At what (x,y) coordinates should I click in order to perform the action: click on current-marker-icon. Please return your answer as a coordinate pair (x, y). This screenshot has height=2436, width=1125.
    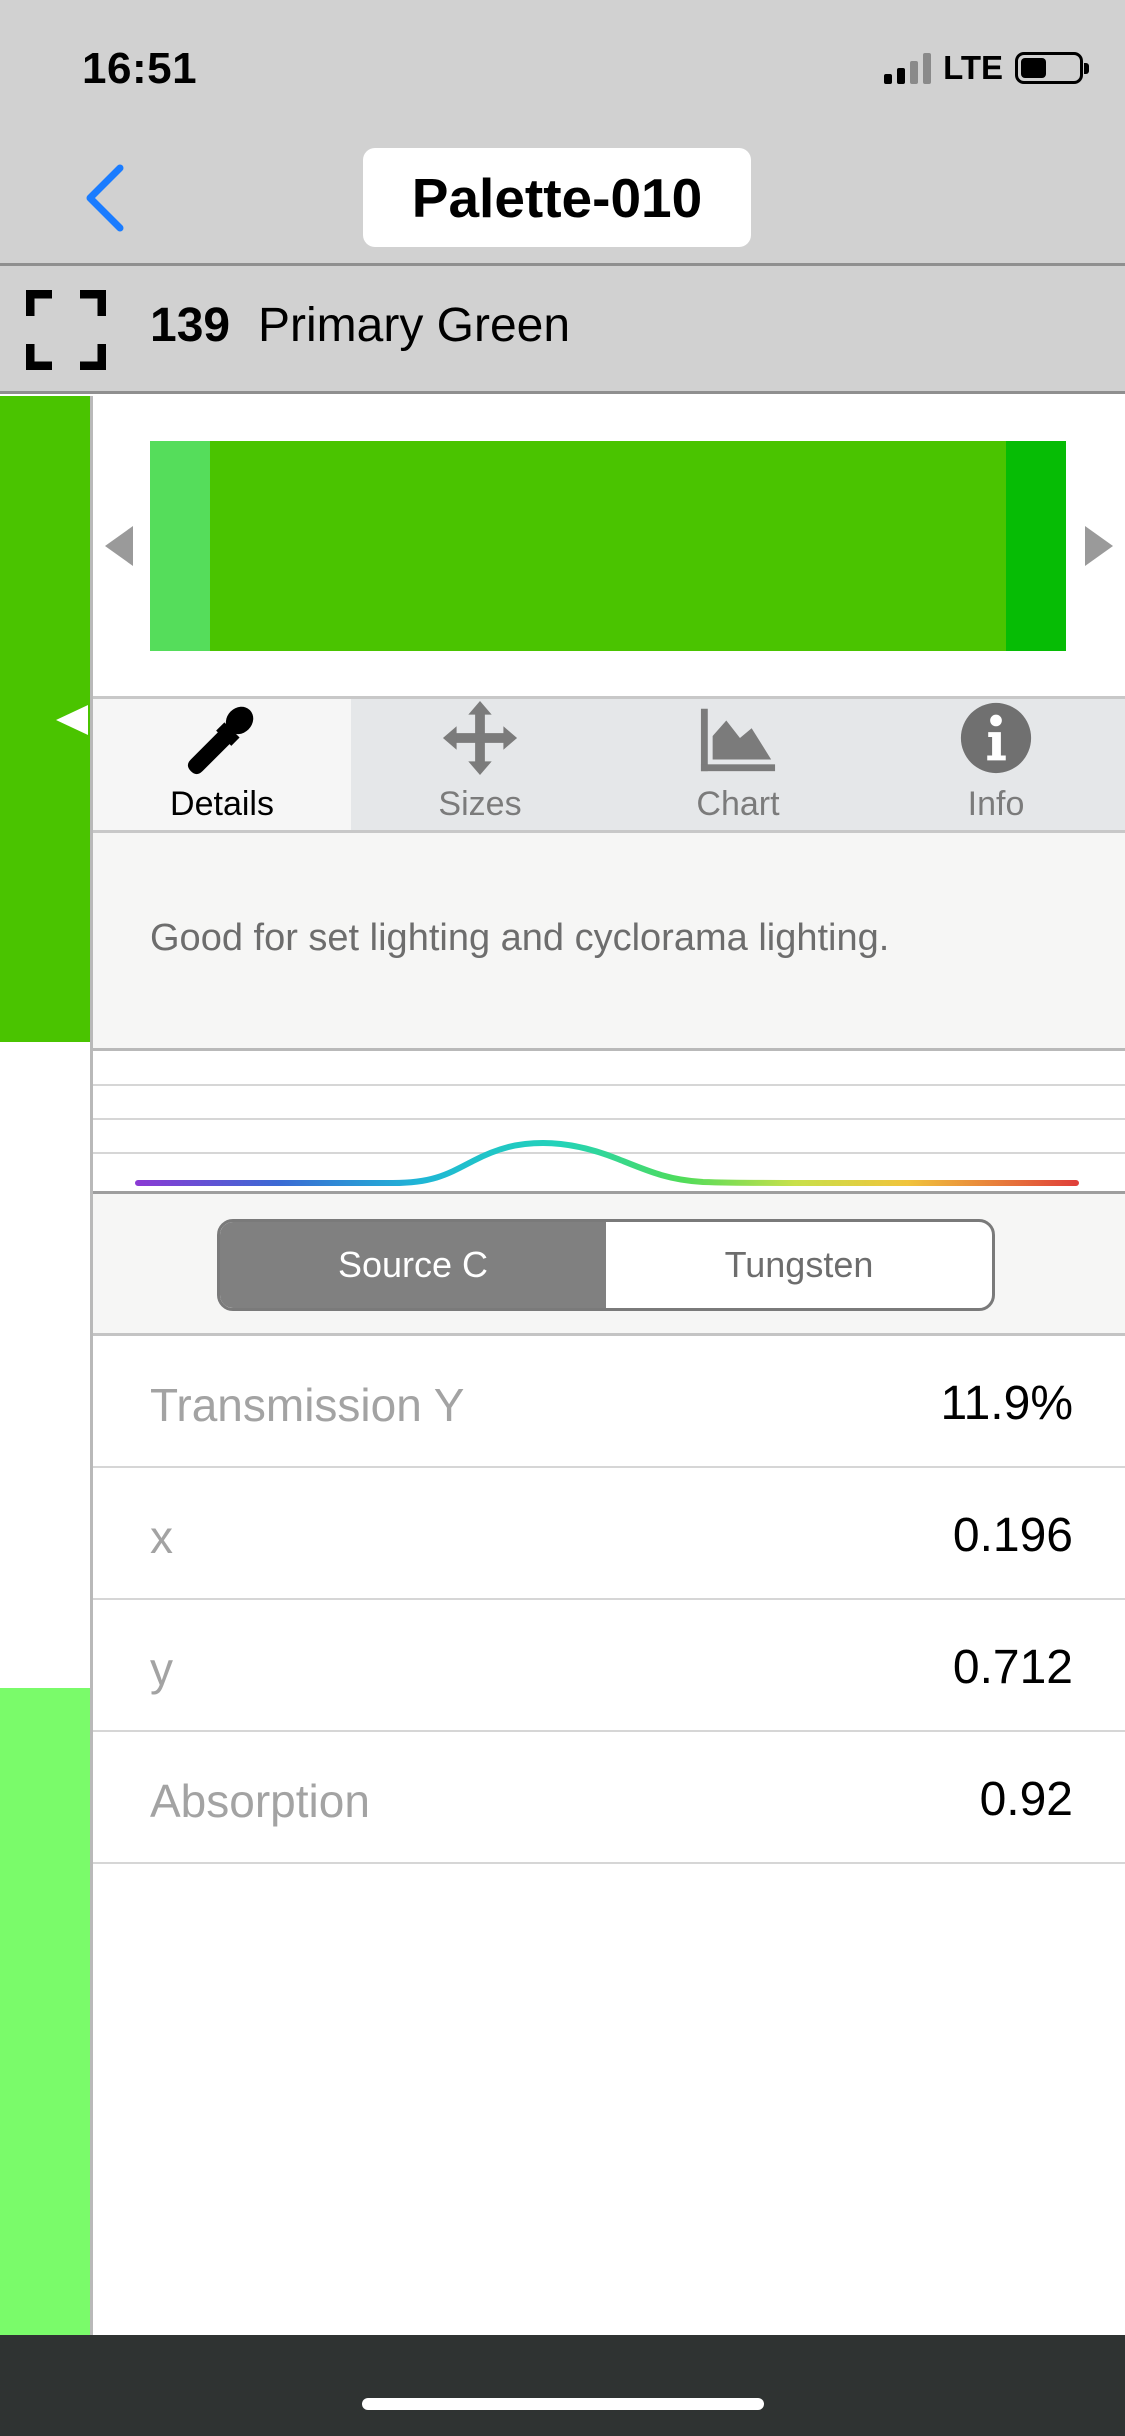
    Looking at the image, I should click on (72, 720).